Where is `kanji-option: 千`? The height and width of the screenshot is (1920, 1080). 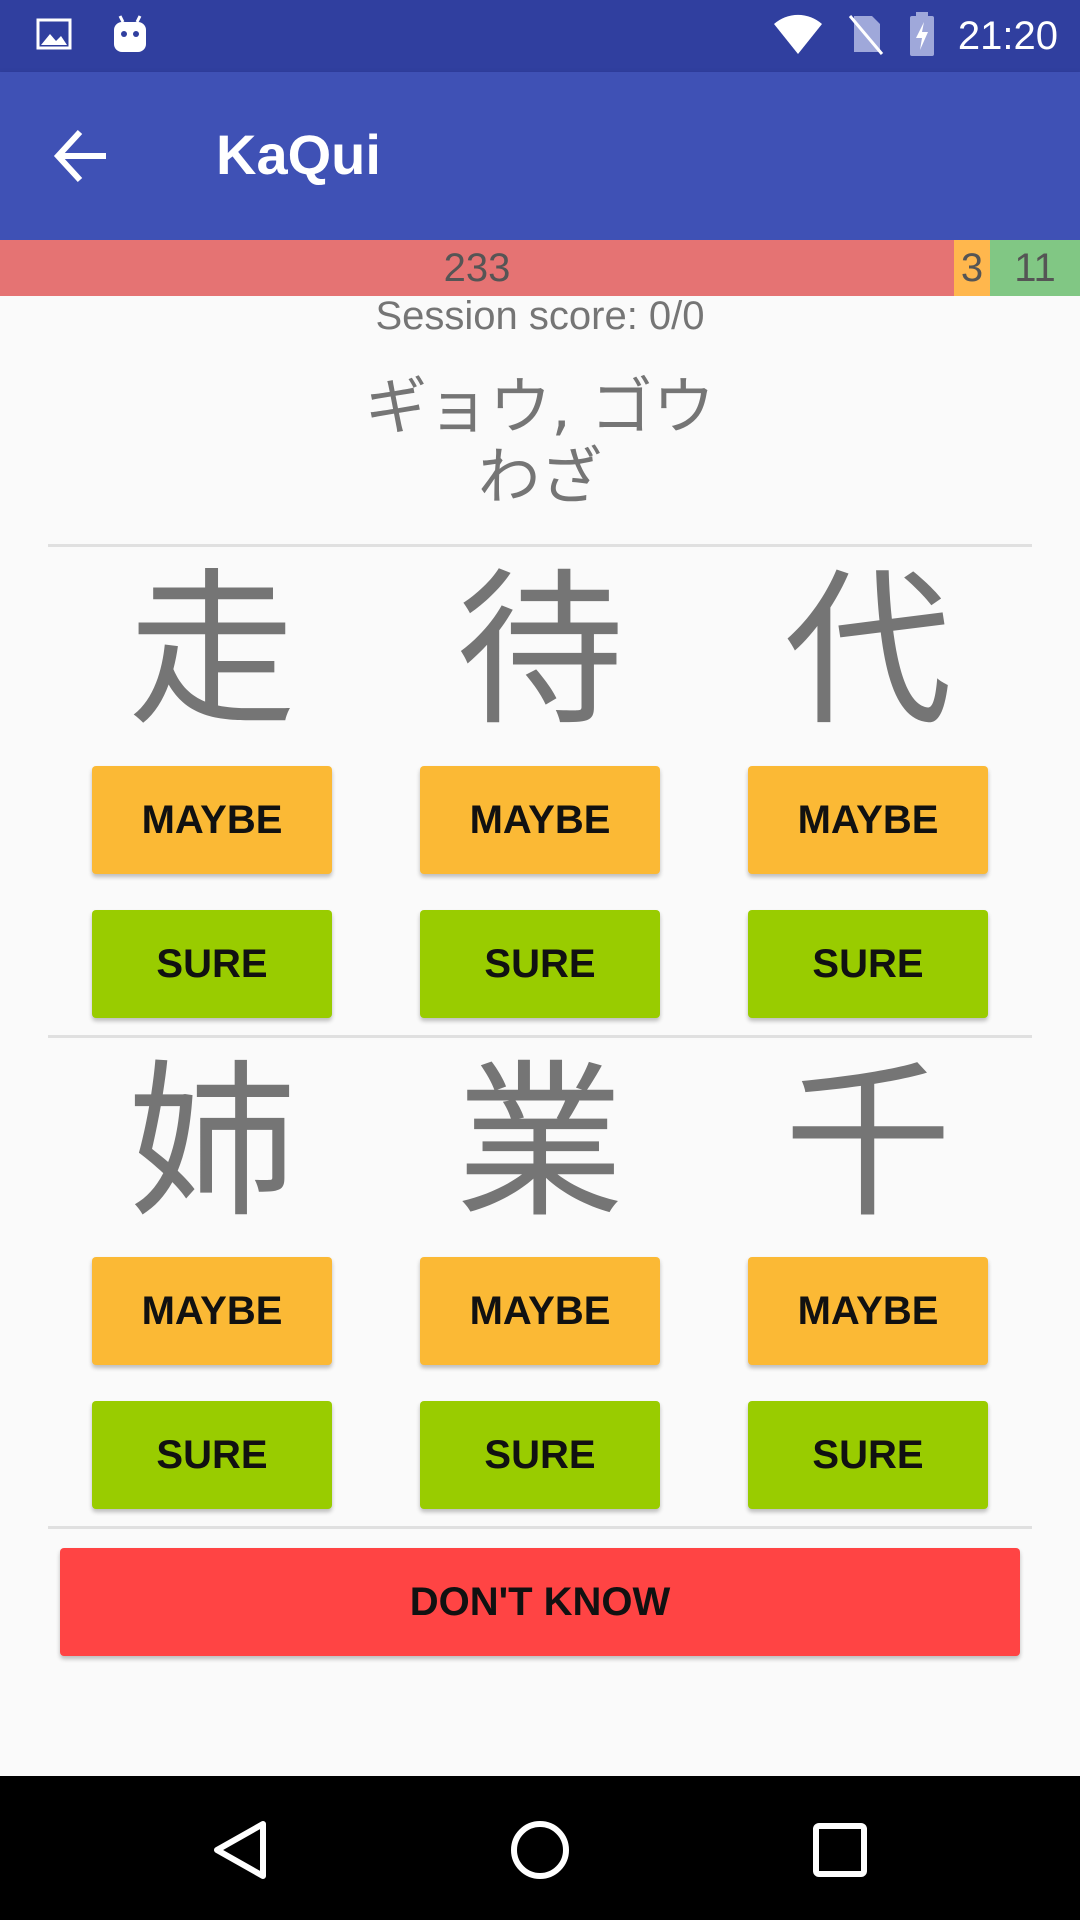
kanji-option: 千 is located at coordinates (868, 1143).